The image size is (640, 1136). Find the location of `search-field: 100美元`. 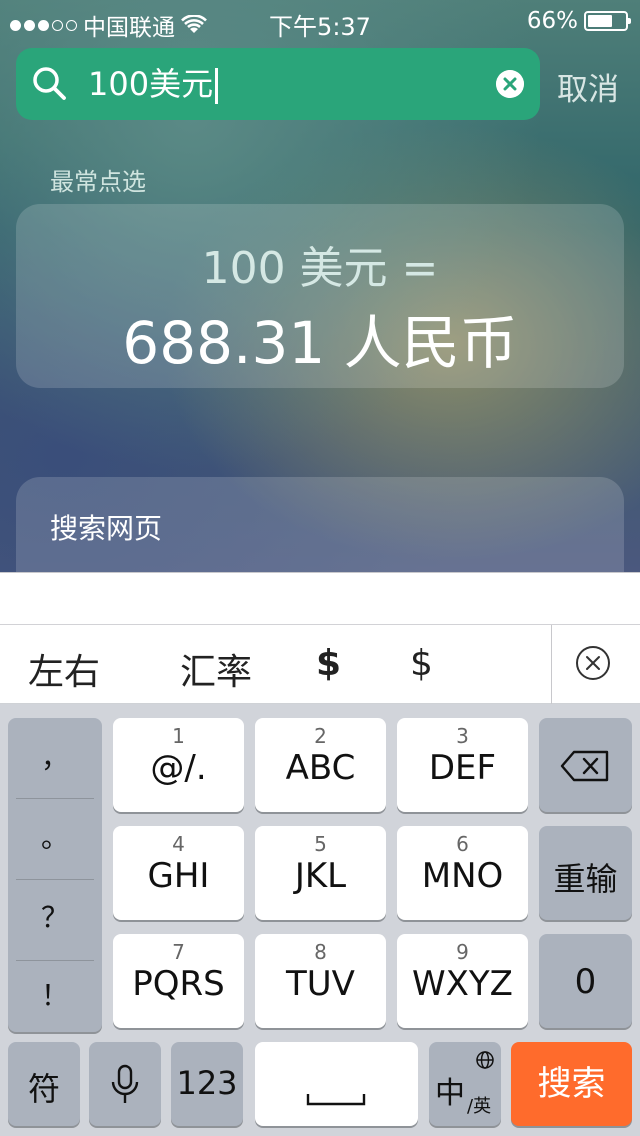

search-field: 100美元 is located at coordinates (278, 84).